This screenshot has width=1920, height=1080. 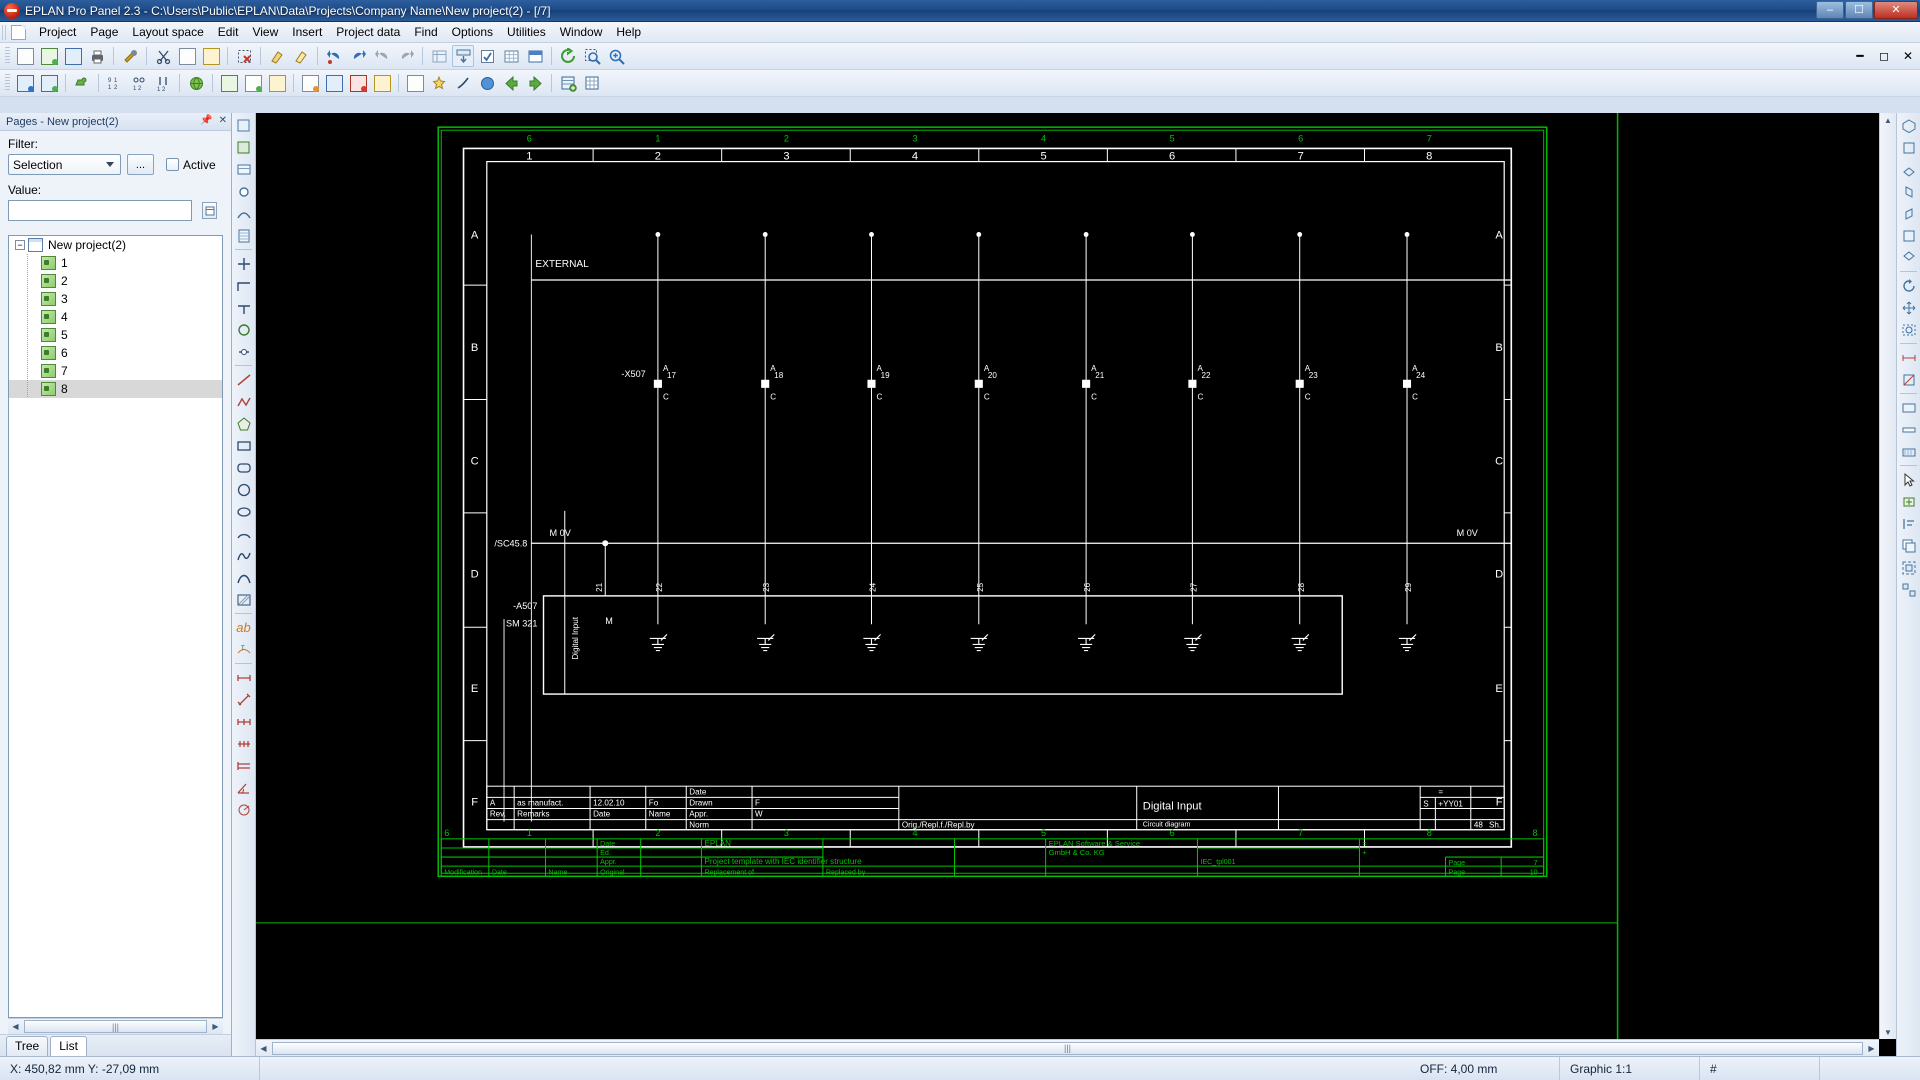 What do you see at coordinates (568, 83) in the screenshot?
I see `parts-db-icon` at bounding box center [568, 83].